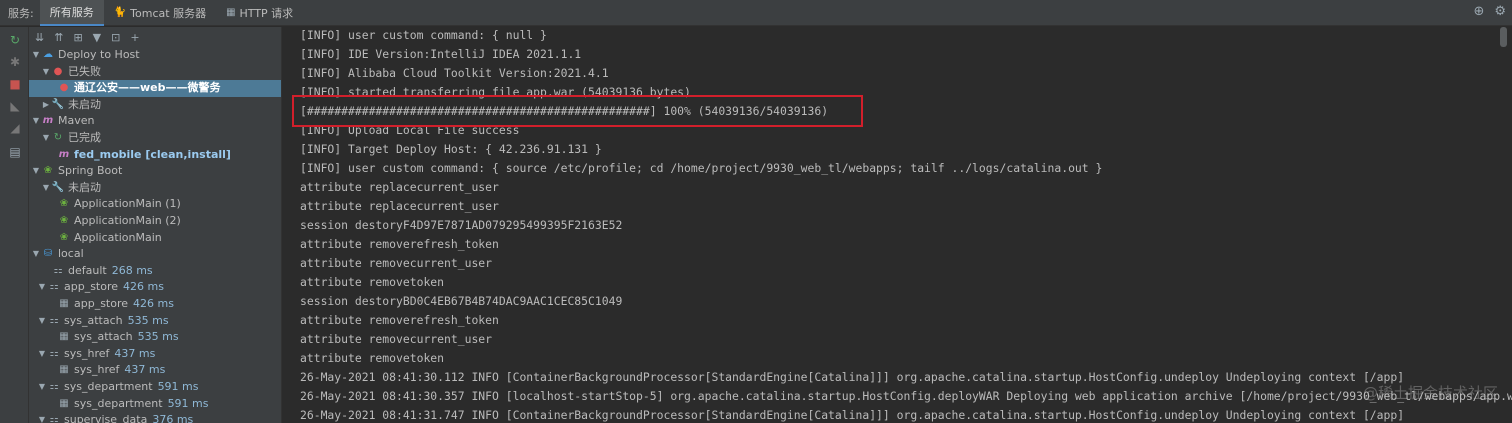 The width and height of the screenshot is (1512, 423). I want to click on tree-item-sys-department-table: ▦ sys_department 591 ms, so click(155, 404).